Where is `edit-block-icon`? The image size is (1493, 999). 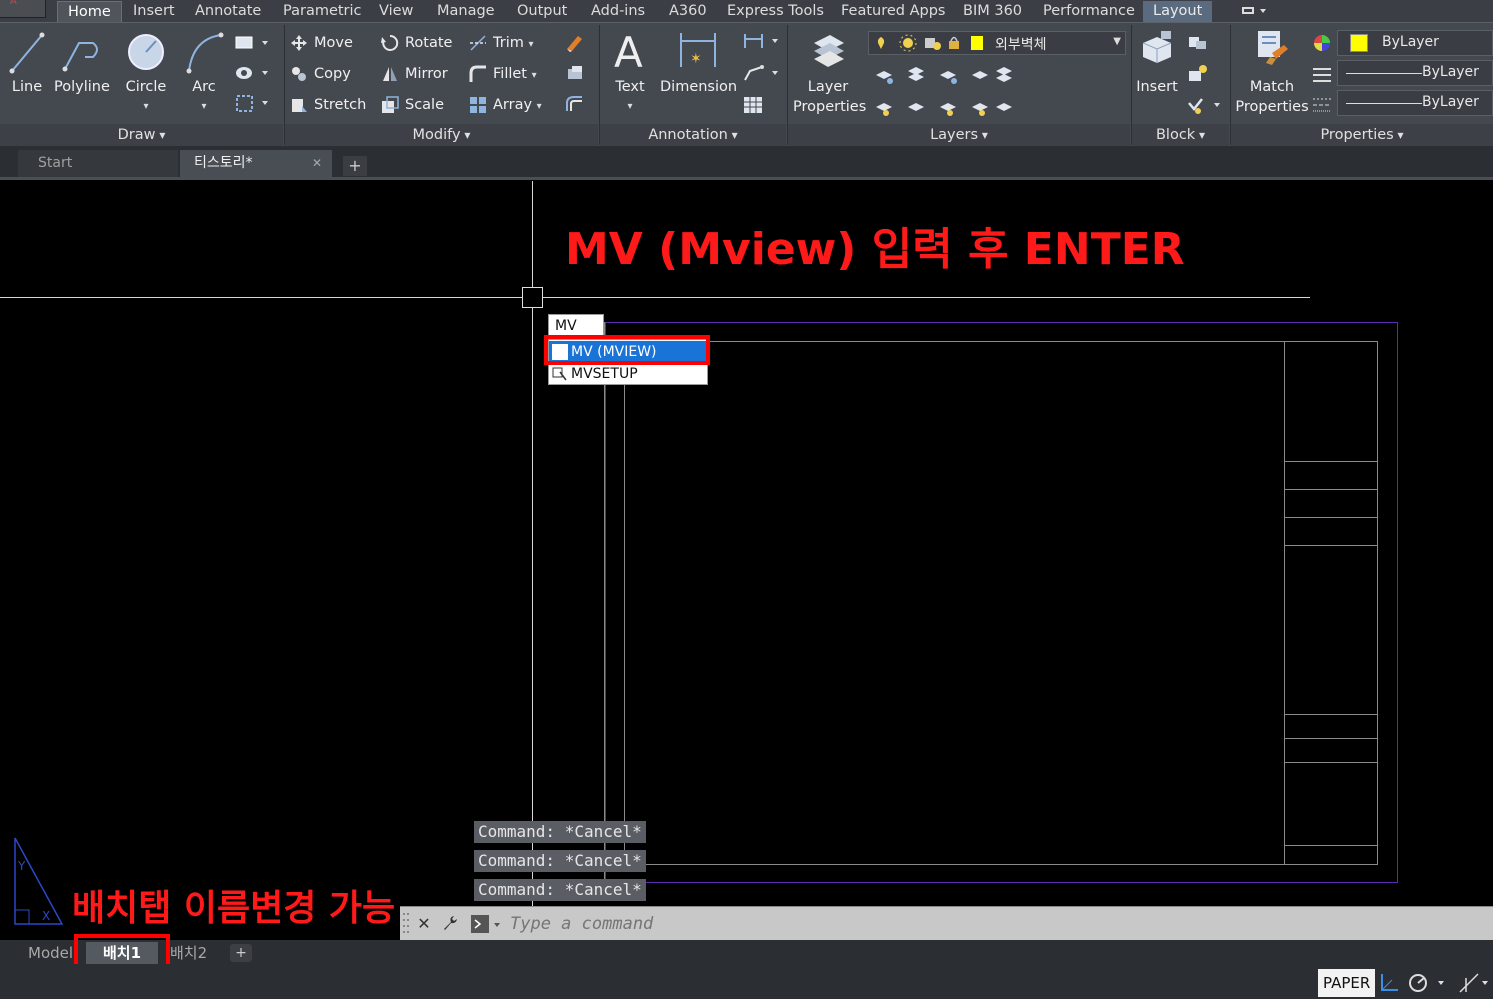
edit-block-icon is located at coordinates (1198, 76).